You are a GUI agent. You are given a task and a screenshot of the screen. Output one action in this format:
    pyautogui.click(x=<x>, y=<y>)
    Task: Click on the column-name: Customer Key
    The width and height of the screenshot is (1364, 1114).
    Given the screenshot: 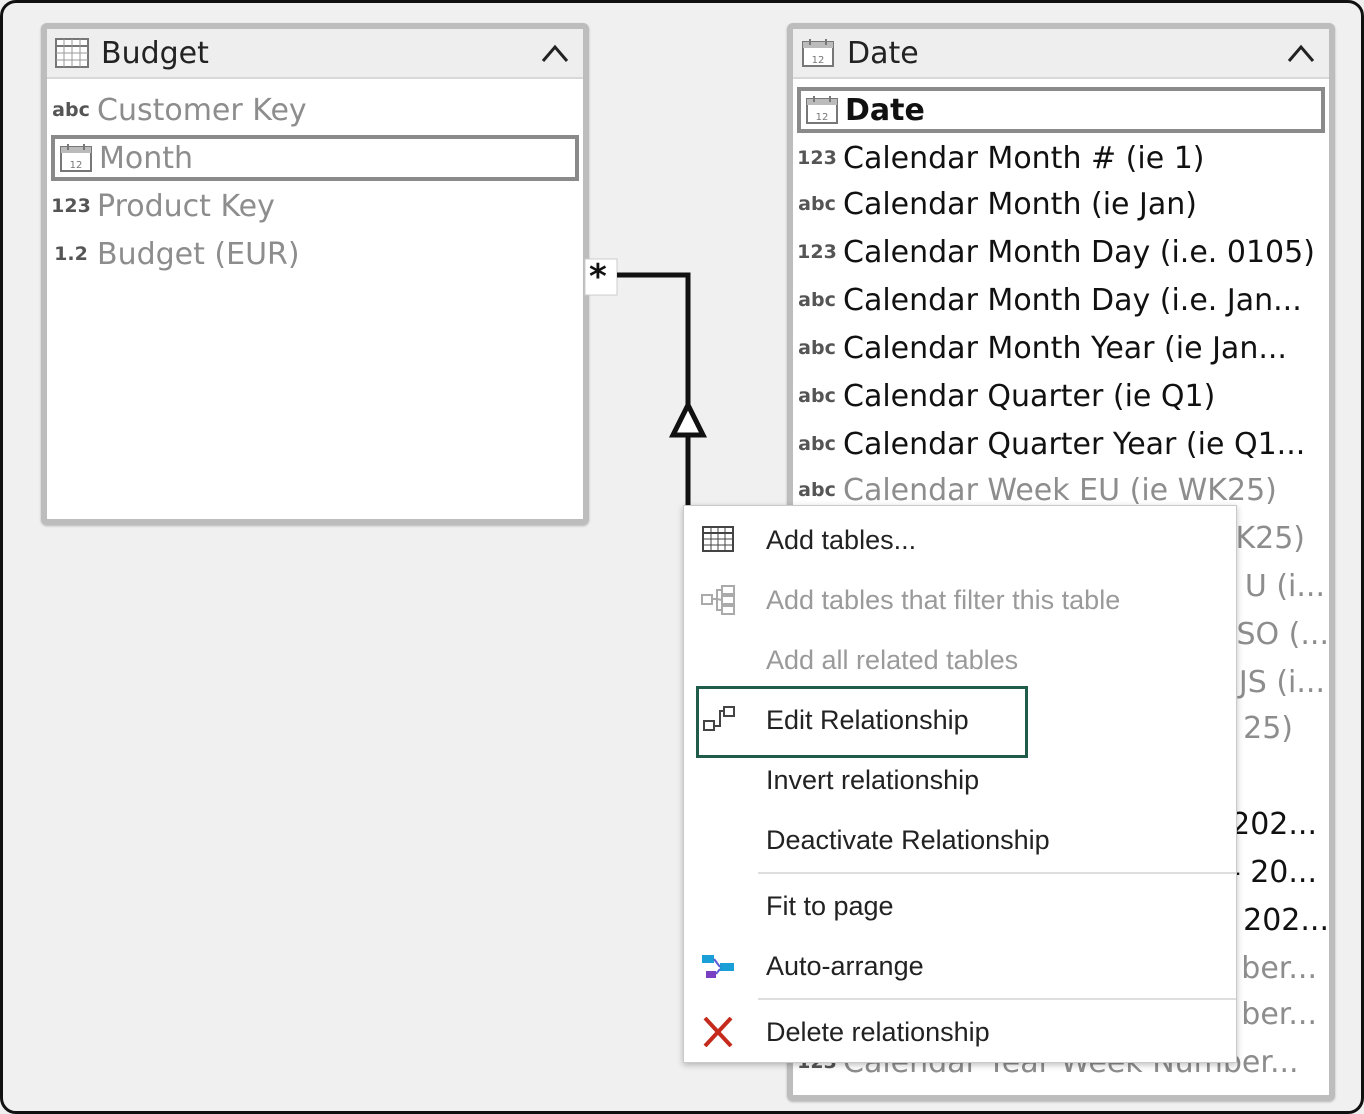 What is the action you would take?
    pyautogui.click(x=202, y=110)
    